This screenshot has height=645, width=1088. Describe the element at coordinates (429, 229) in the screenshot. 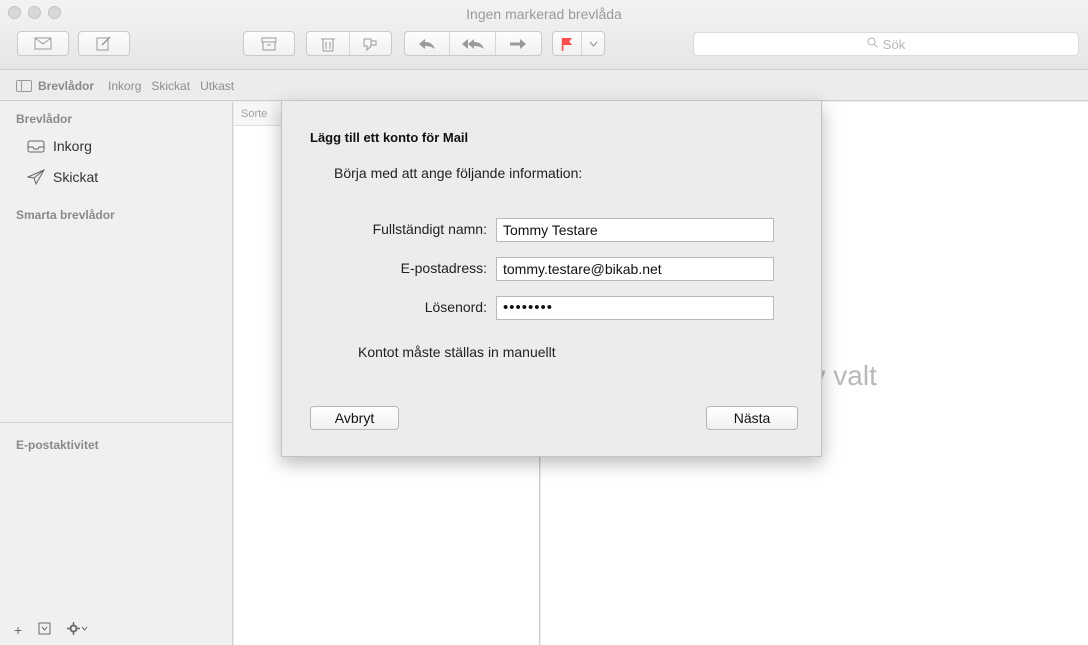

I see `full-name-label: Fullständigt namn:` at that location.